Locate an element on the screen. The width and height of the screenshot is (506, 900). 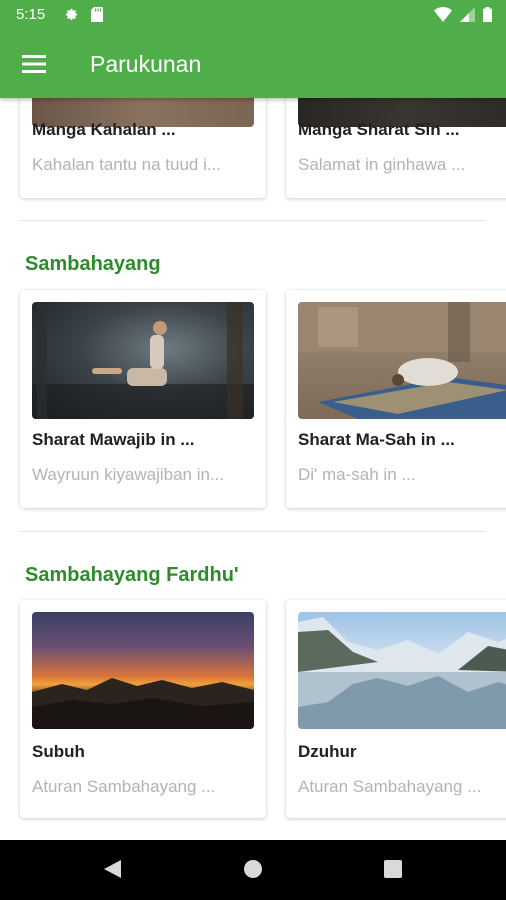
back-icon is located at coordinates (112, 871).